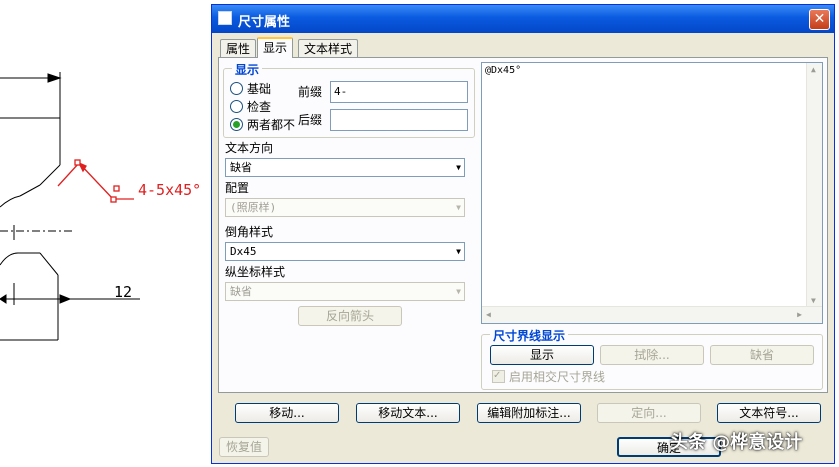  What do you see at coordinates (523, 19) in the screenshot?
I see `dialog-titlebar: 尺寸属性 ✕` at bounding box center [523, 19].